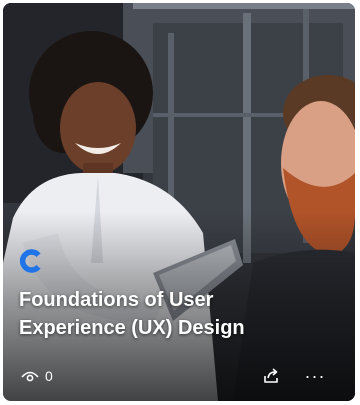 This screenshot has width=360, height=405. I want to click on more-options-button: ···, so click(315, 376).